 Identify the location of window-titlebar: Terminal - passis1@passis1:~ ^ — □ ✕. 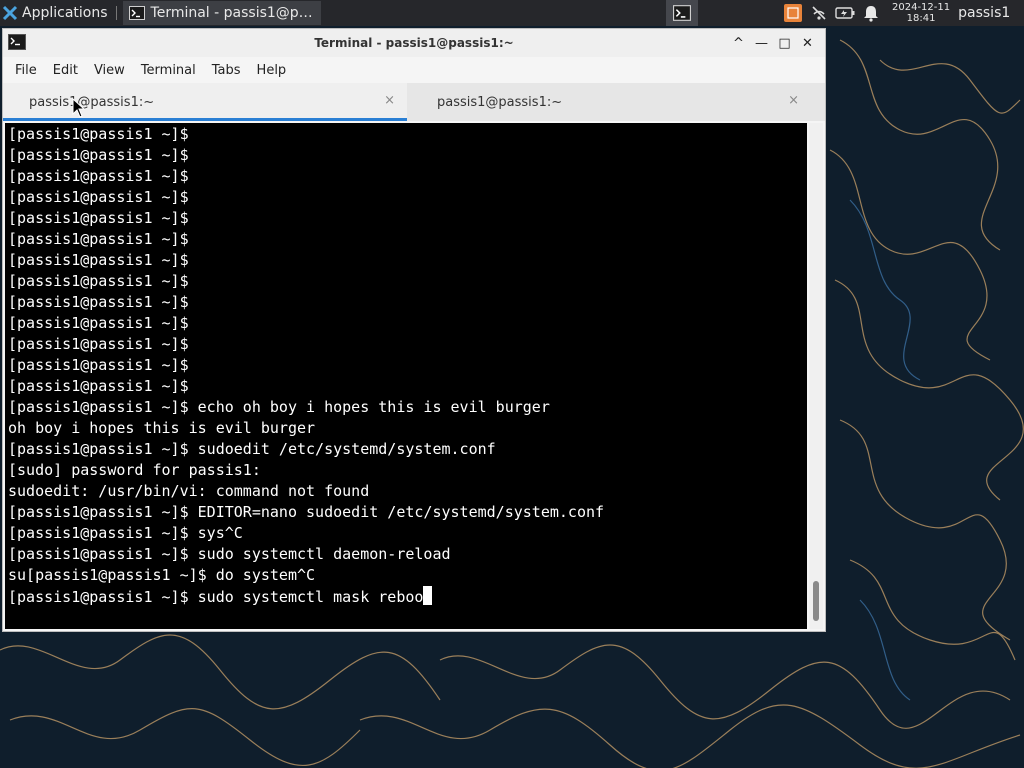
(414, 43).